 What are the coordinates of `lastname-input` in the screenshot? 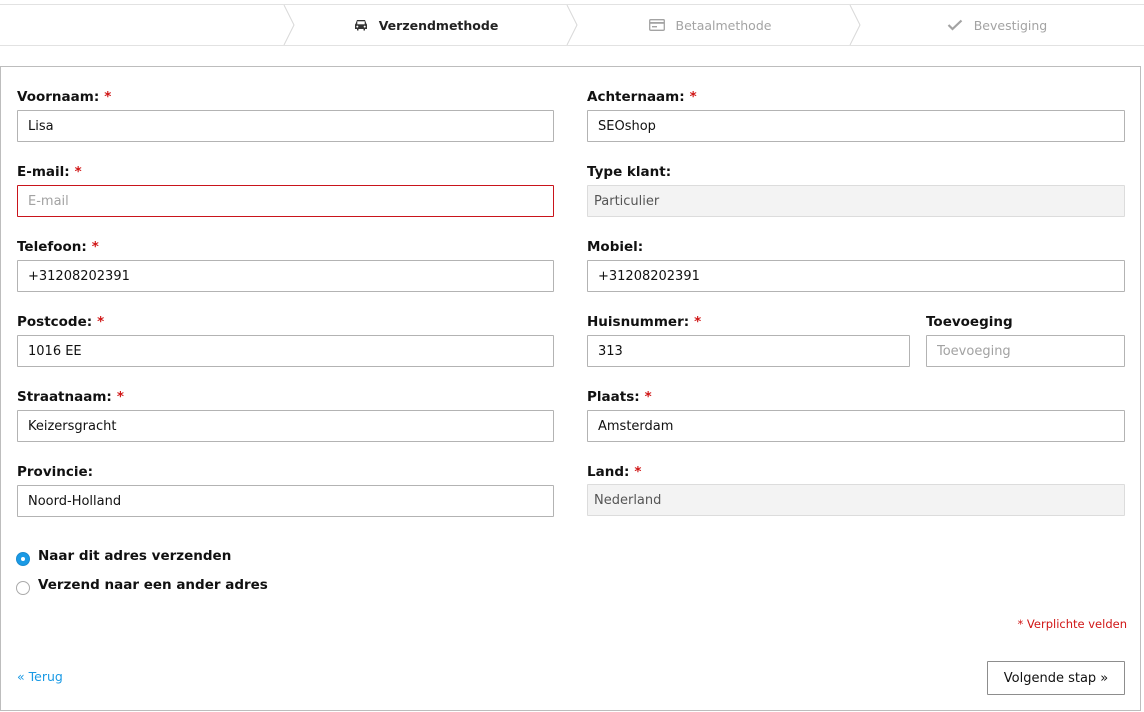 It's located at (856, 126).